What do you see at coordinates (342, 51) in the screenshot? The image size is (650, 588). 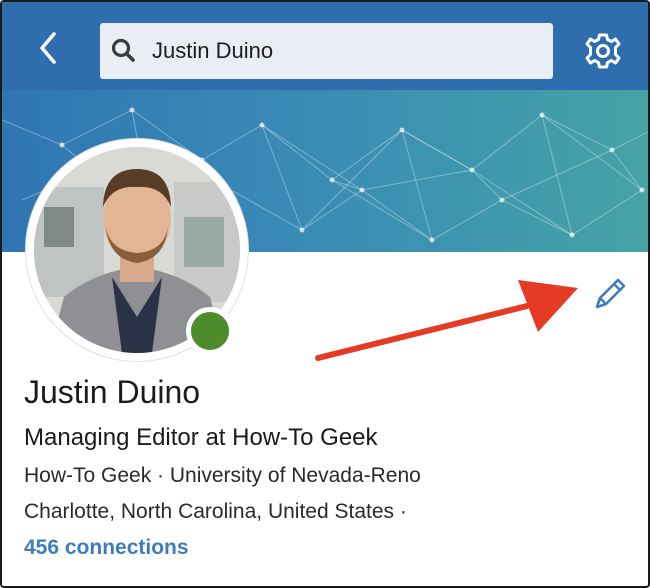 I see `search-input` at bounding box center [342, 51].